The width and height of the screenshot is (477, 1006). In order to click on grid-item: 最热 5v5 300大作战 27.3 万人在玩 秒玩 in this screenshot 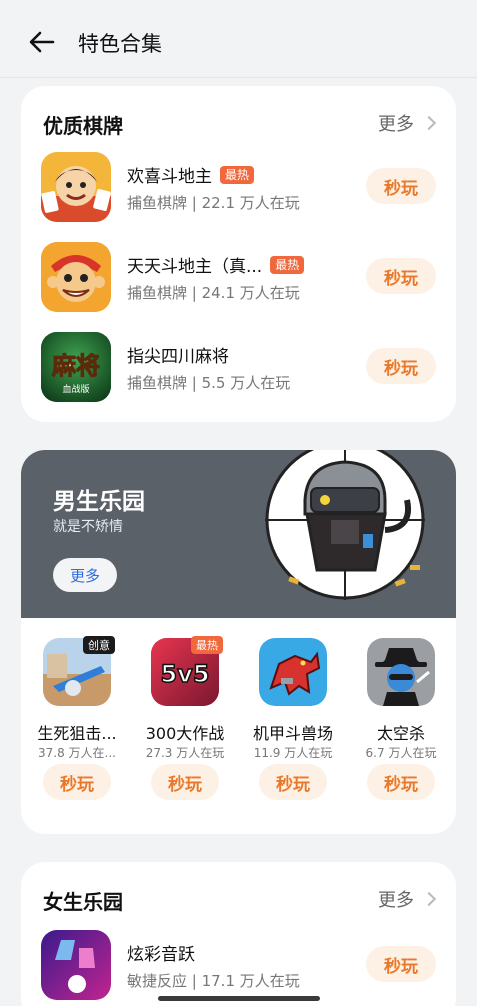, I will do `click(185, 727)`.